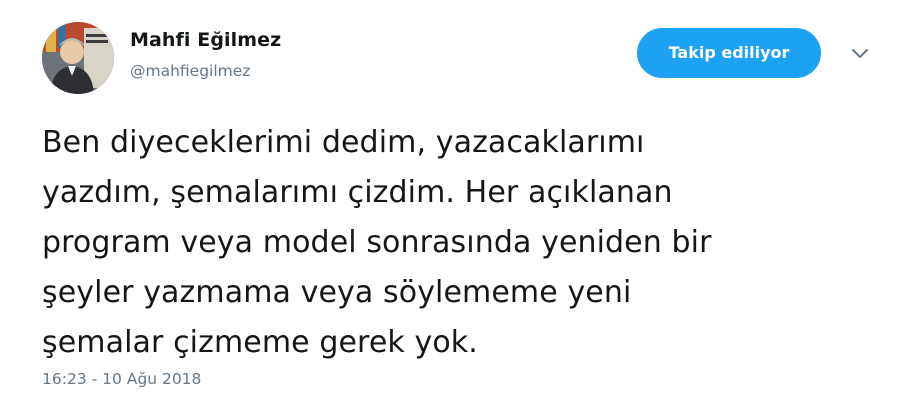 The width and height of the screenshot is (901, 409). I want to click on avatar-image, so click(78, 58).